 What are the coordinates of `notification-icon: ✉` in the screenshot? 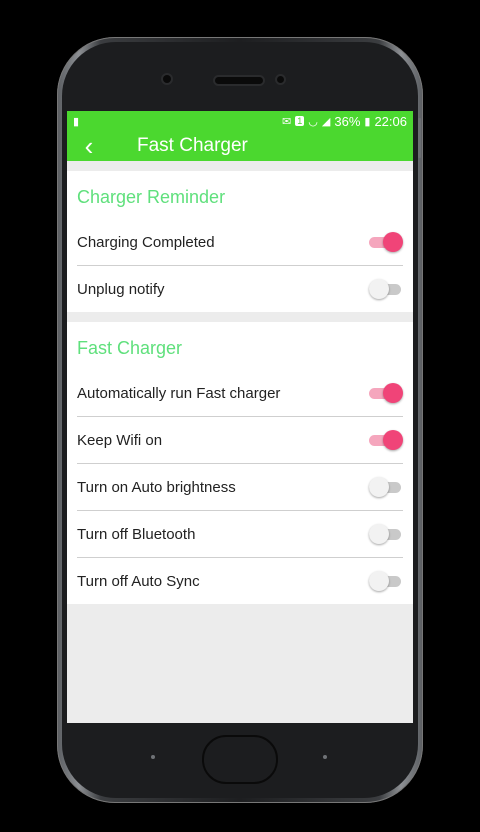 It's located at (287, 121).